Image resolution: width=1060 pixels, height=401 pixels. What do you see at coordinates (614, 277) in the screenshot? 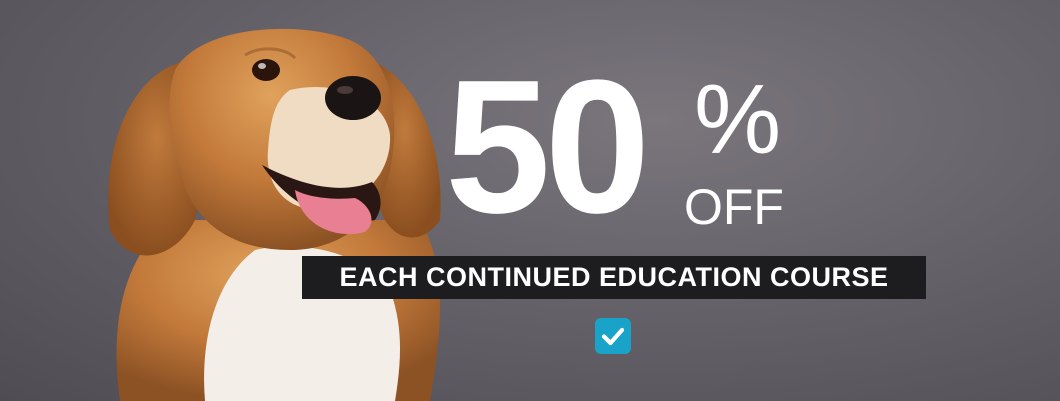
I see `tagline: EACH CONTINUED EDUCATION COURSE` at bounding box center [614, 277].